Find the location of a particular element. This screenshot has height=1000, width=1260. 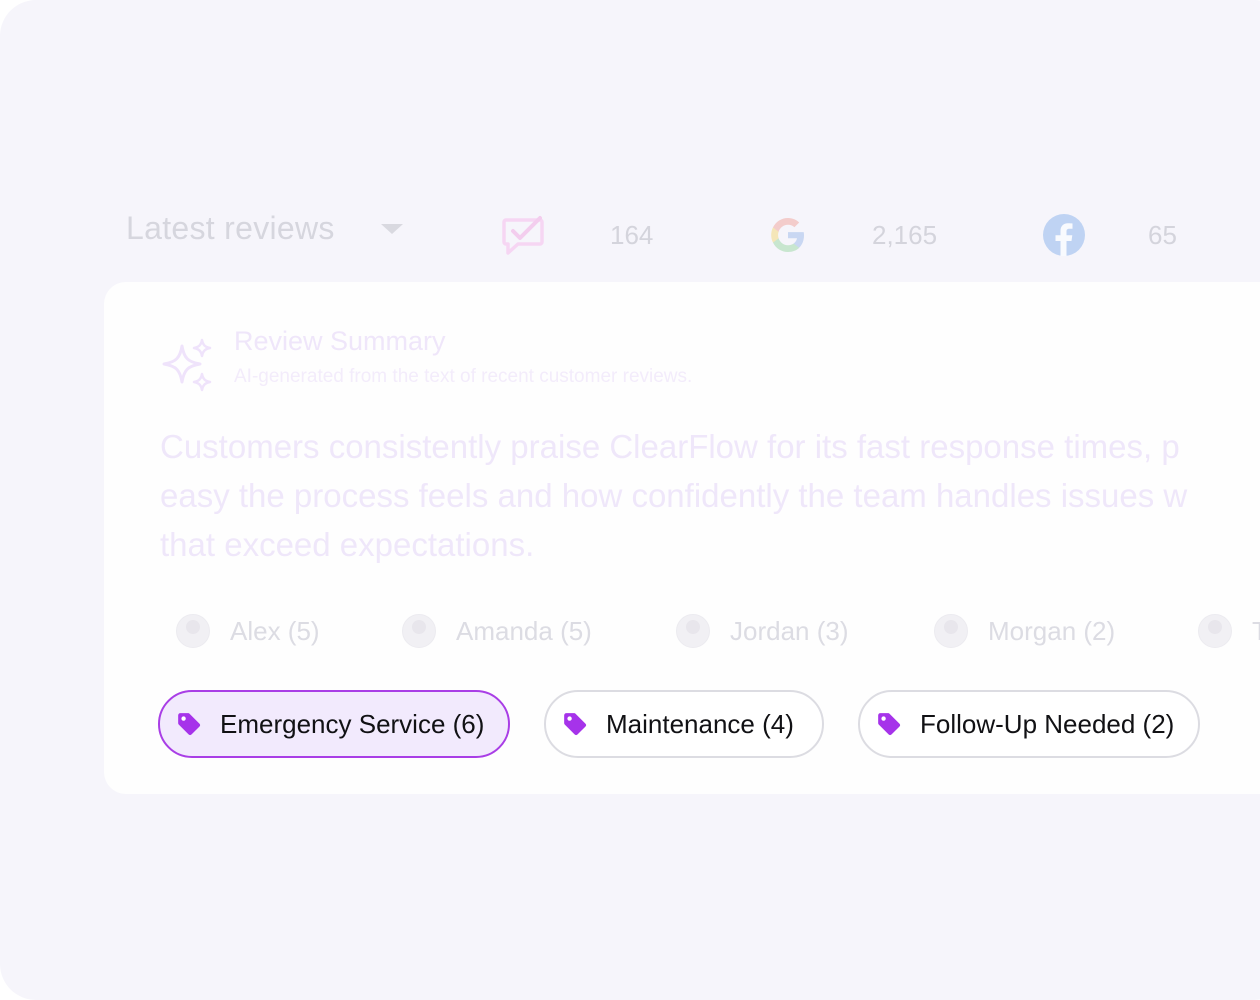

google-icon is located at coordinates (787, 235).